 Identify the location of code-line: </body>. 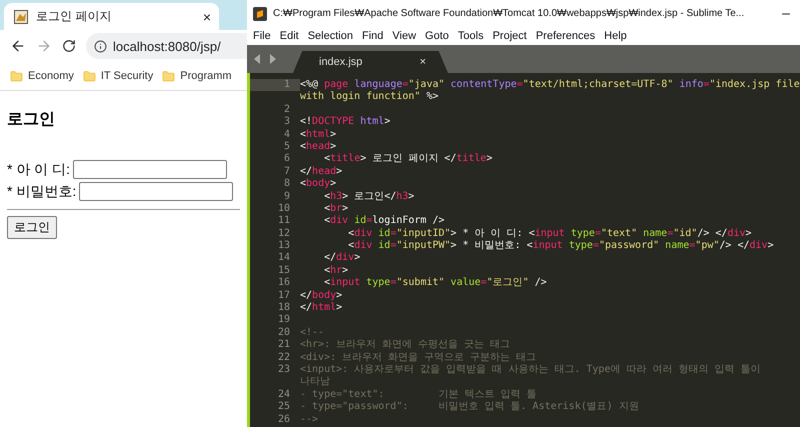
(321, 296).